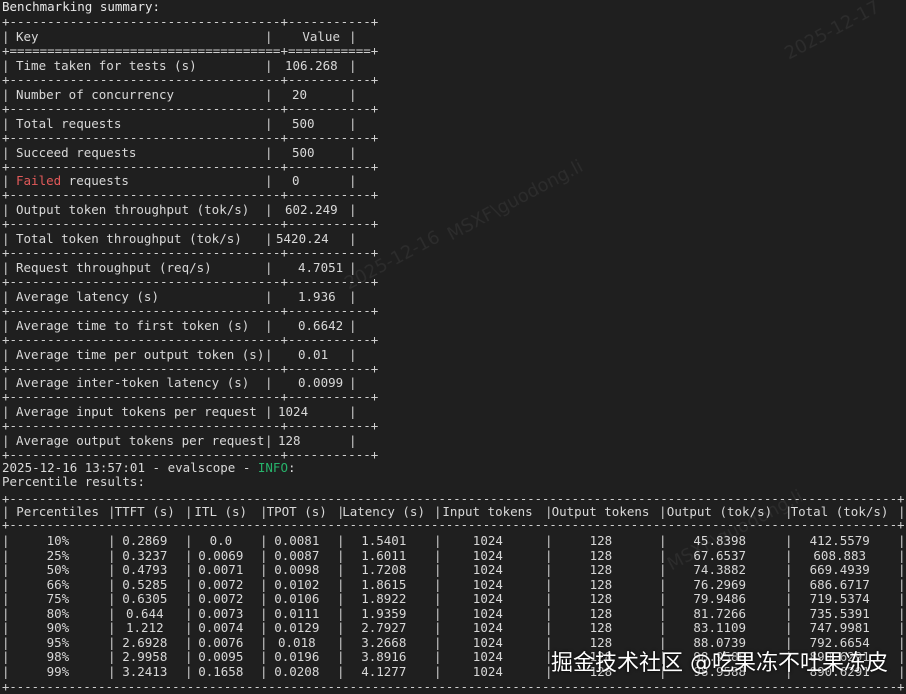 Image resolution: width=906 pixels, height=694 pixels. Describe the element at coordinates (76, 152) in the screenshot. I see `summary-key: Succeed requests` at that location.